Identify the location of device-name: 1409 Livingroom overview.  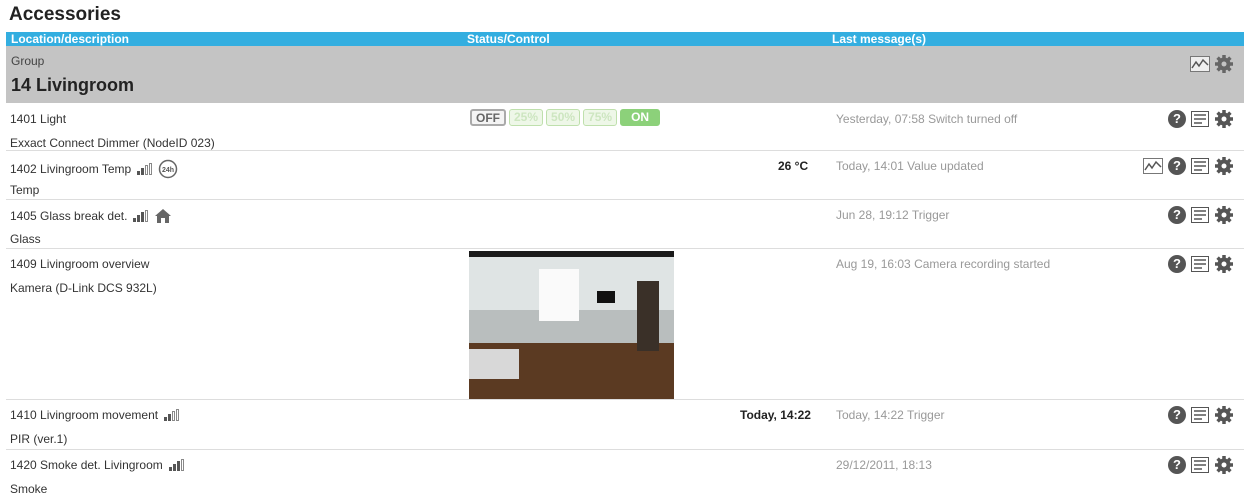
(80, 264).